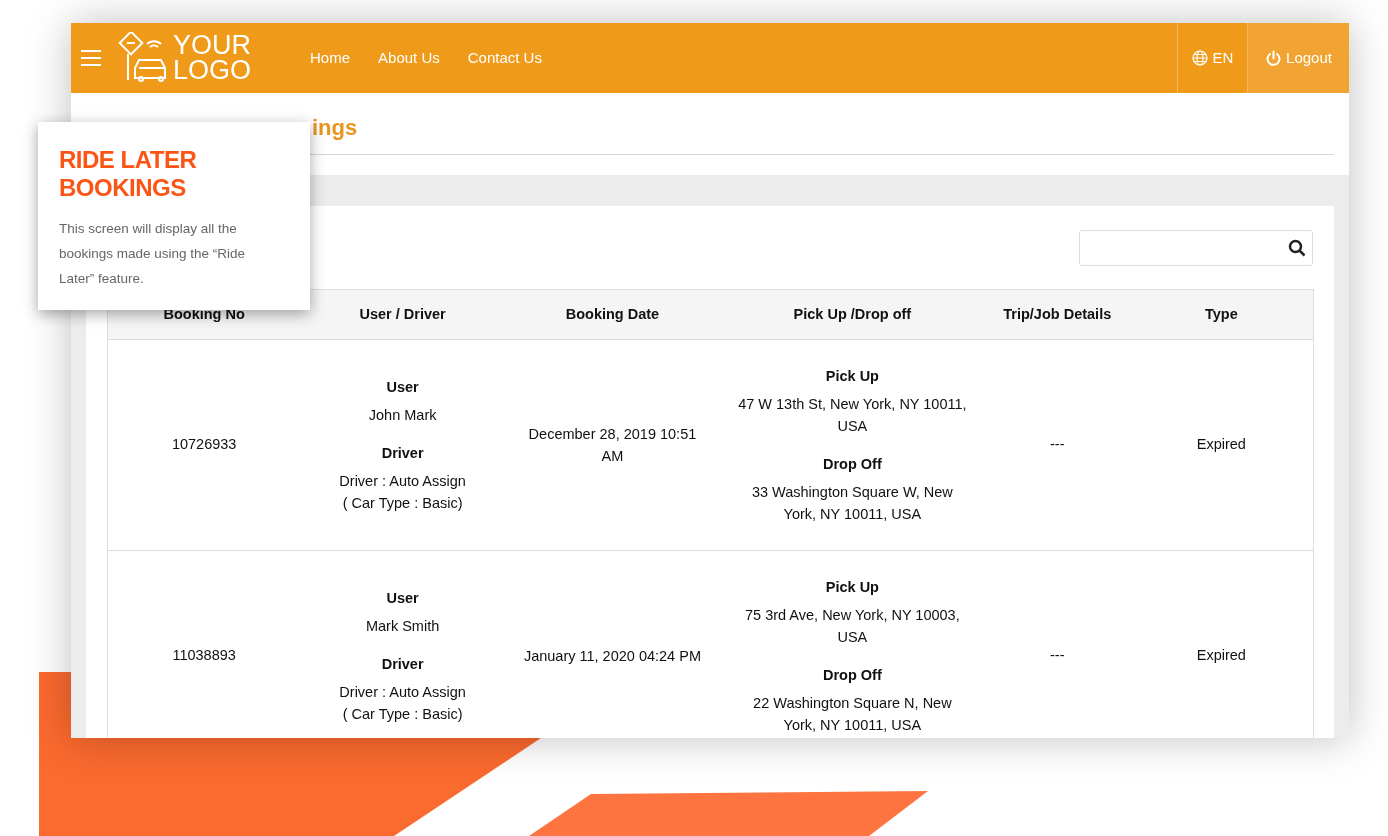 This screenshot has width=1388, height=836. What do you see at coordinates (91, 58) in the screenshot?
I see `menu-icon` at bounding box center [91, 58].